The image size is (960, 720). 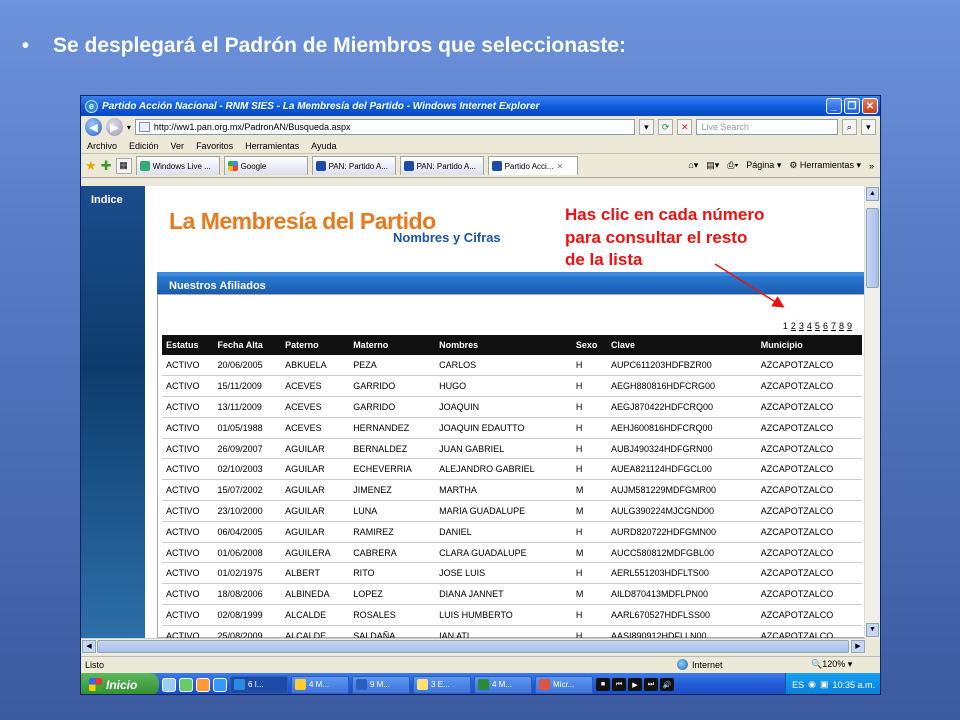 I want to click on tray-network-icon: ▣, so click(x=824, y=684).